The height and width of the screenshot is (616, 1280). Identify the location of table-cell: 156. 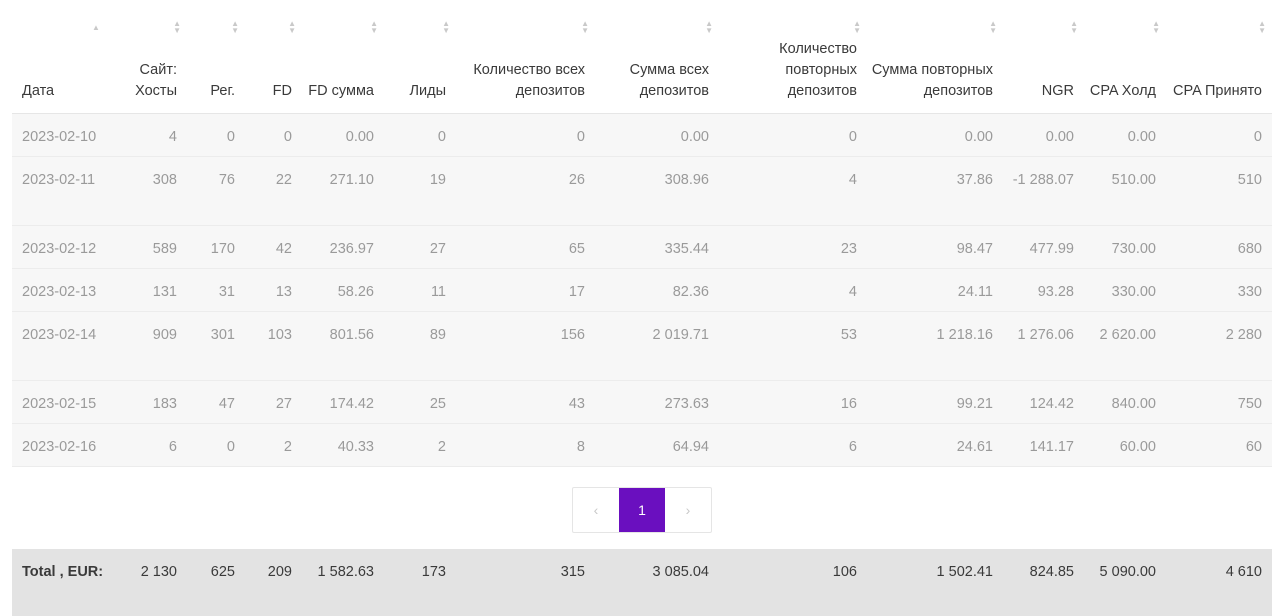
(525, 346).